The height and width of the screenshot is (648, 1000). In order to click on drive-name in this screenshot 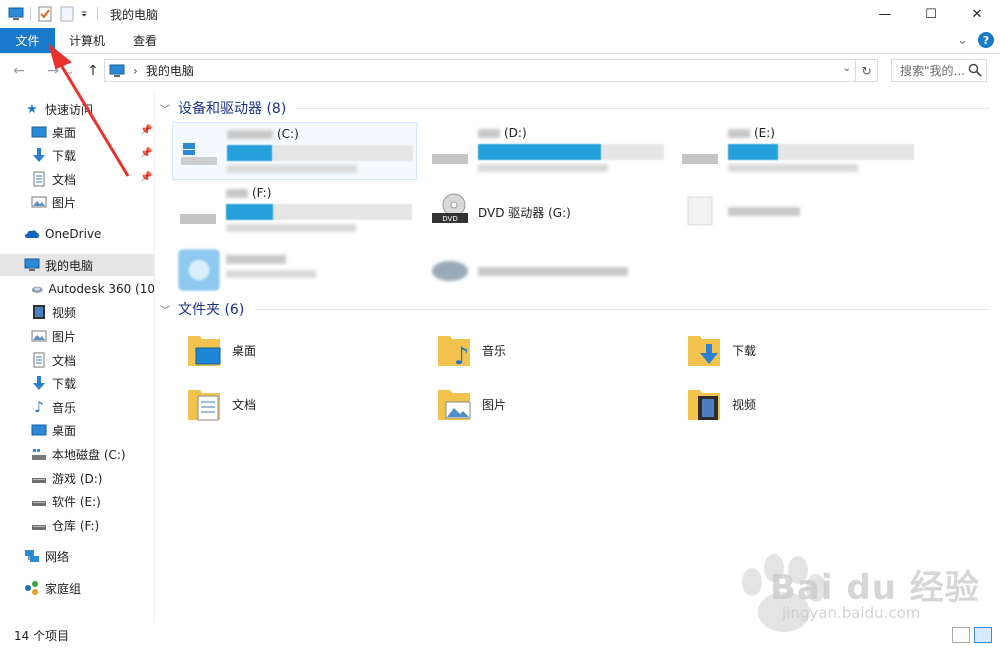, I will do `click(258, 259)`.